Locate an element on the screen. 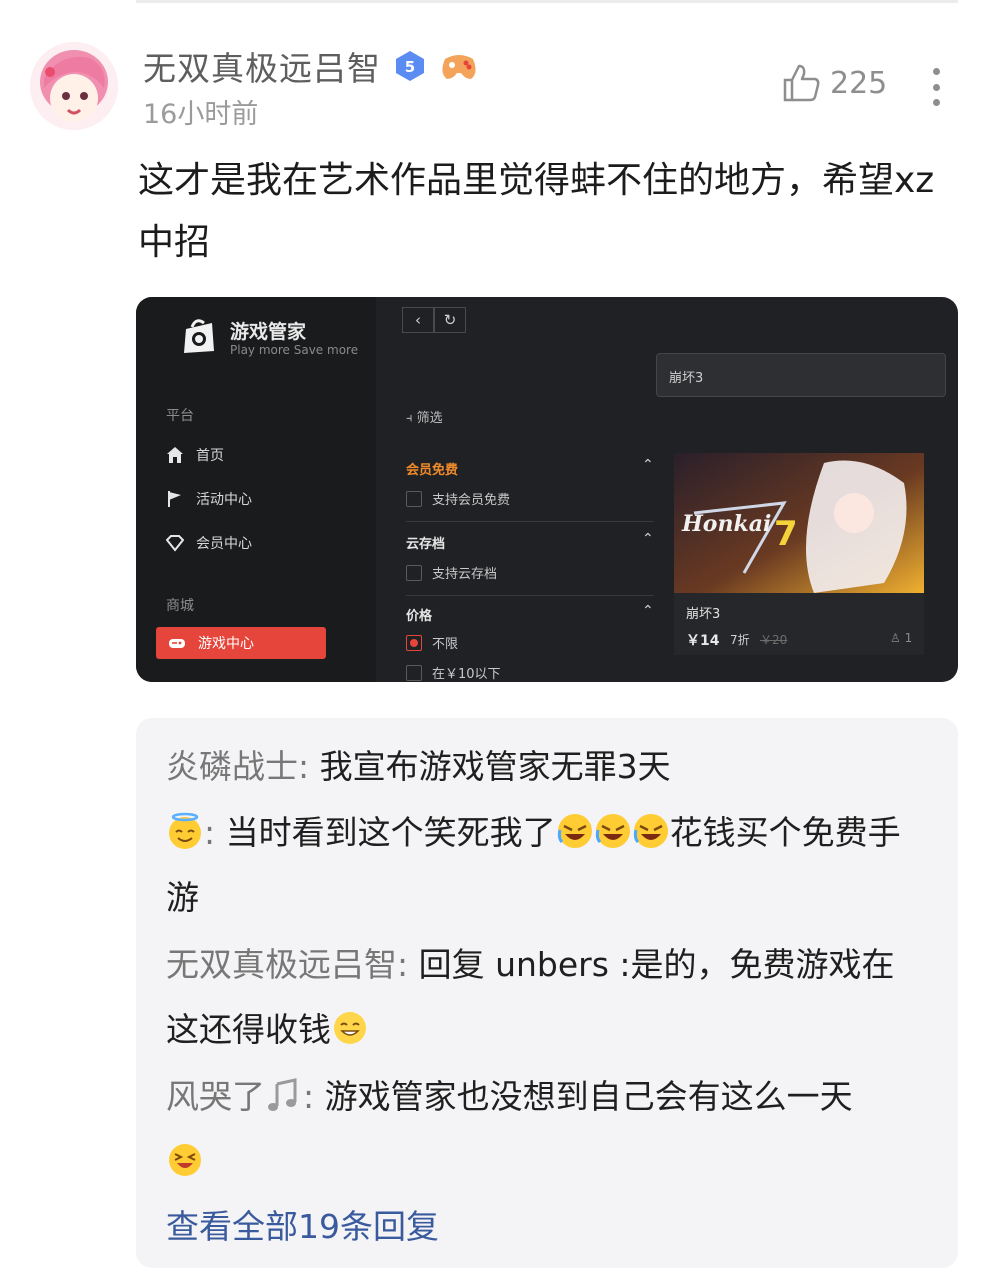 This screenshot has width=990, height=1280. gamepad-icon is located at coordinates (177, 643).